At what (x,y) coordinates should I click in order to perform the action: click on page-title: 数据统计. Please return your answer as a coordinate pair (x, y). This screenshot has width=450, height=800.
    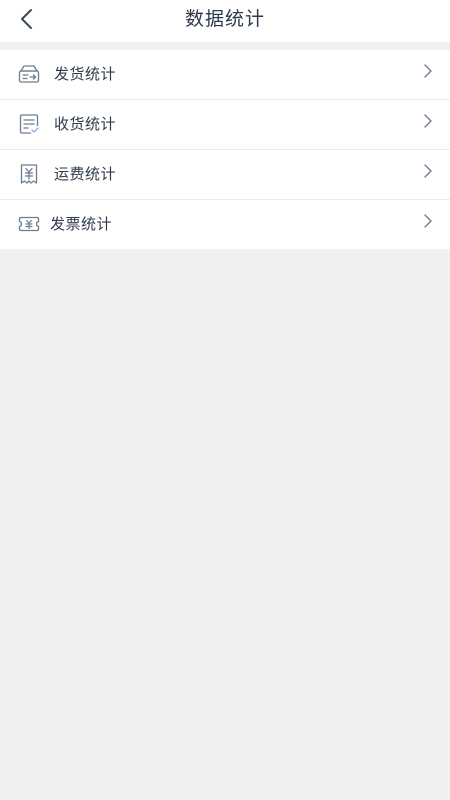
    Looking at the image, I should click on (224, 19).